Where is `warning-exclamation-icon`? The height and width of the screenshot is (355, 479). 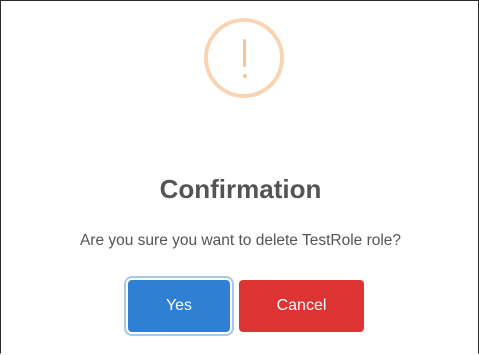
warning-exclamation-icon is located at coordinates (244, 58).